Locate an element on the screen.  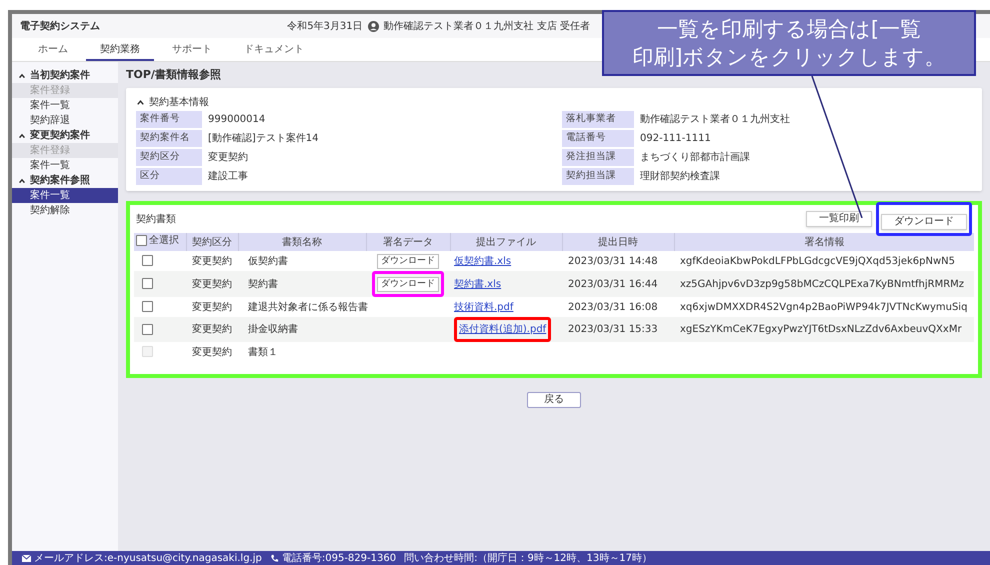
column-header: 署名情報 is located at coordinates (824, 242).